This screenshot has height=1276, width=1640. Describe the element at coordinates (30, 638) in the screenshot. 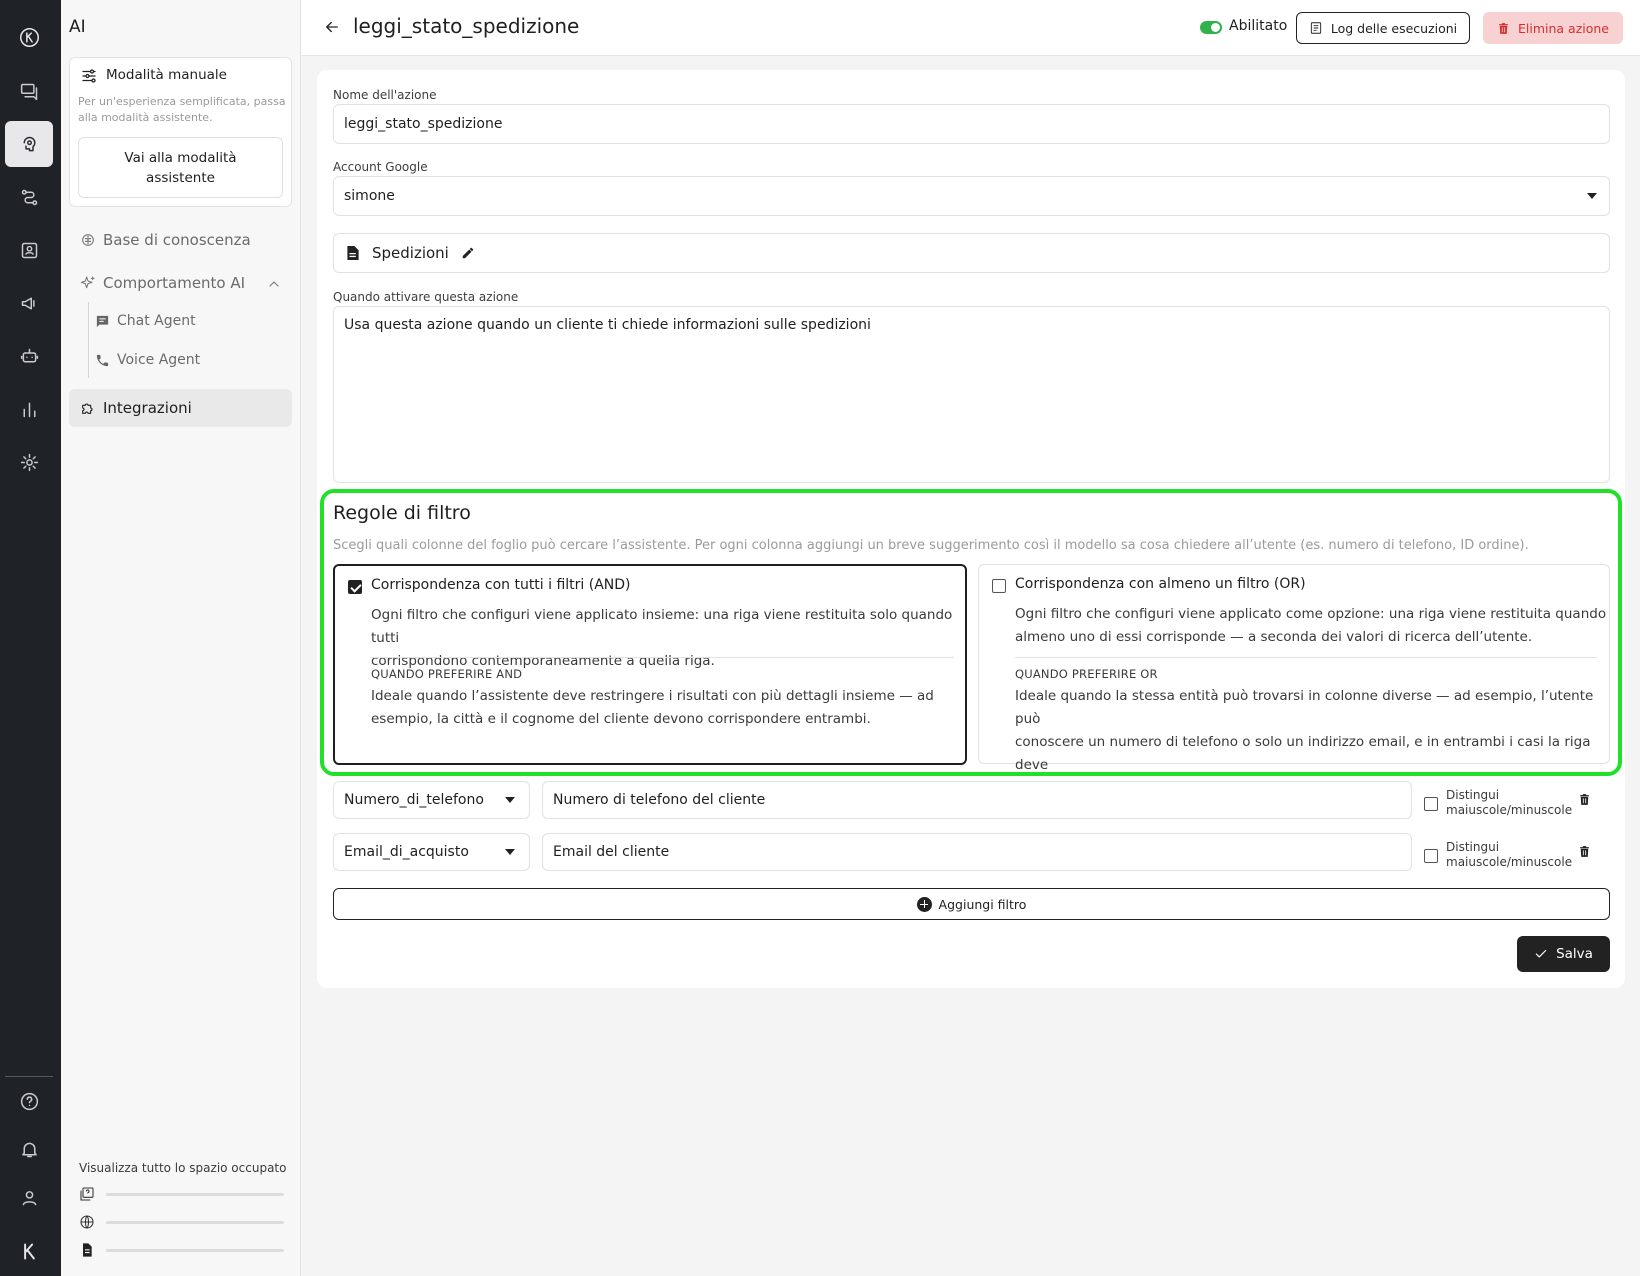

I see `app-rail` at that location.